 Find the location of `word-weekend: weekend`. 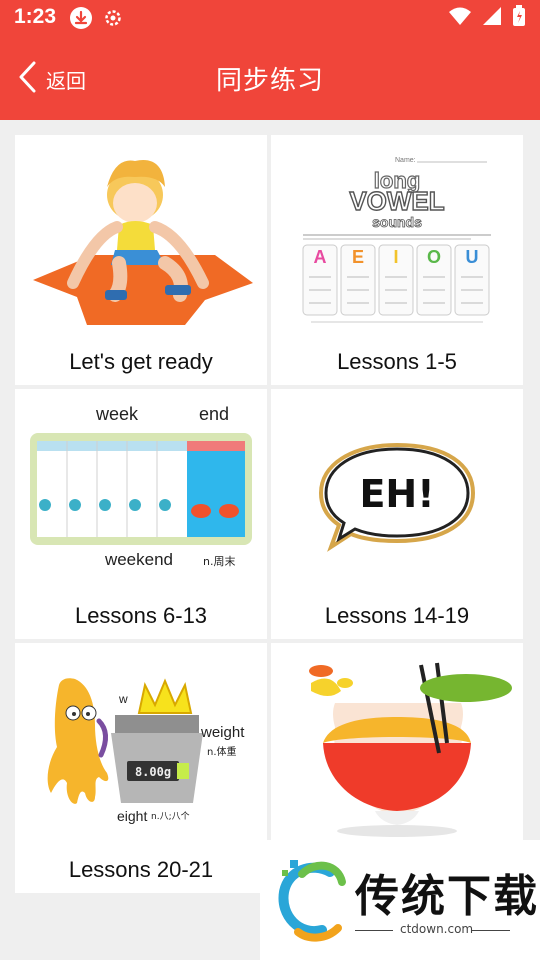

word-weekend: weekend is located at coordinates (138, 559).